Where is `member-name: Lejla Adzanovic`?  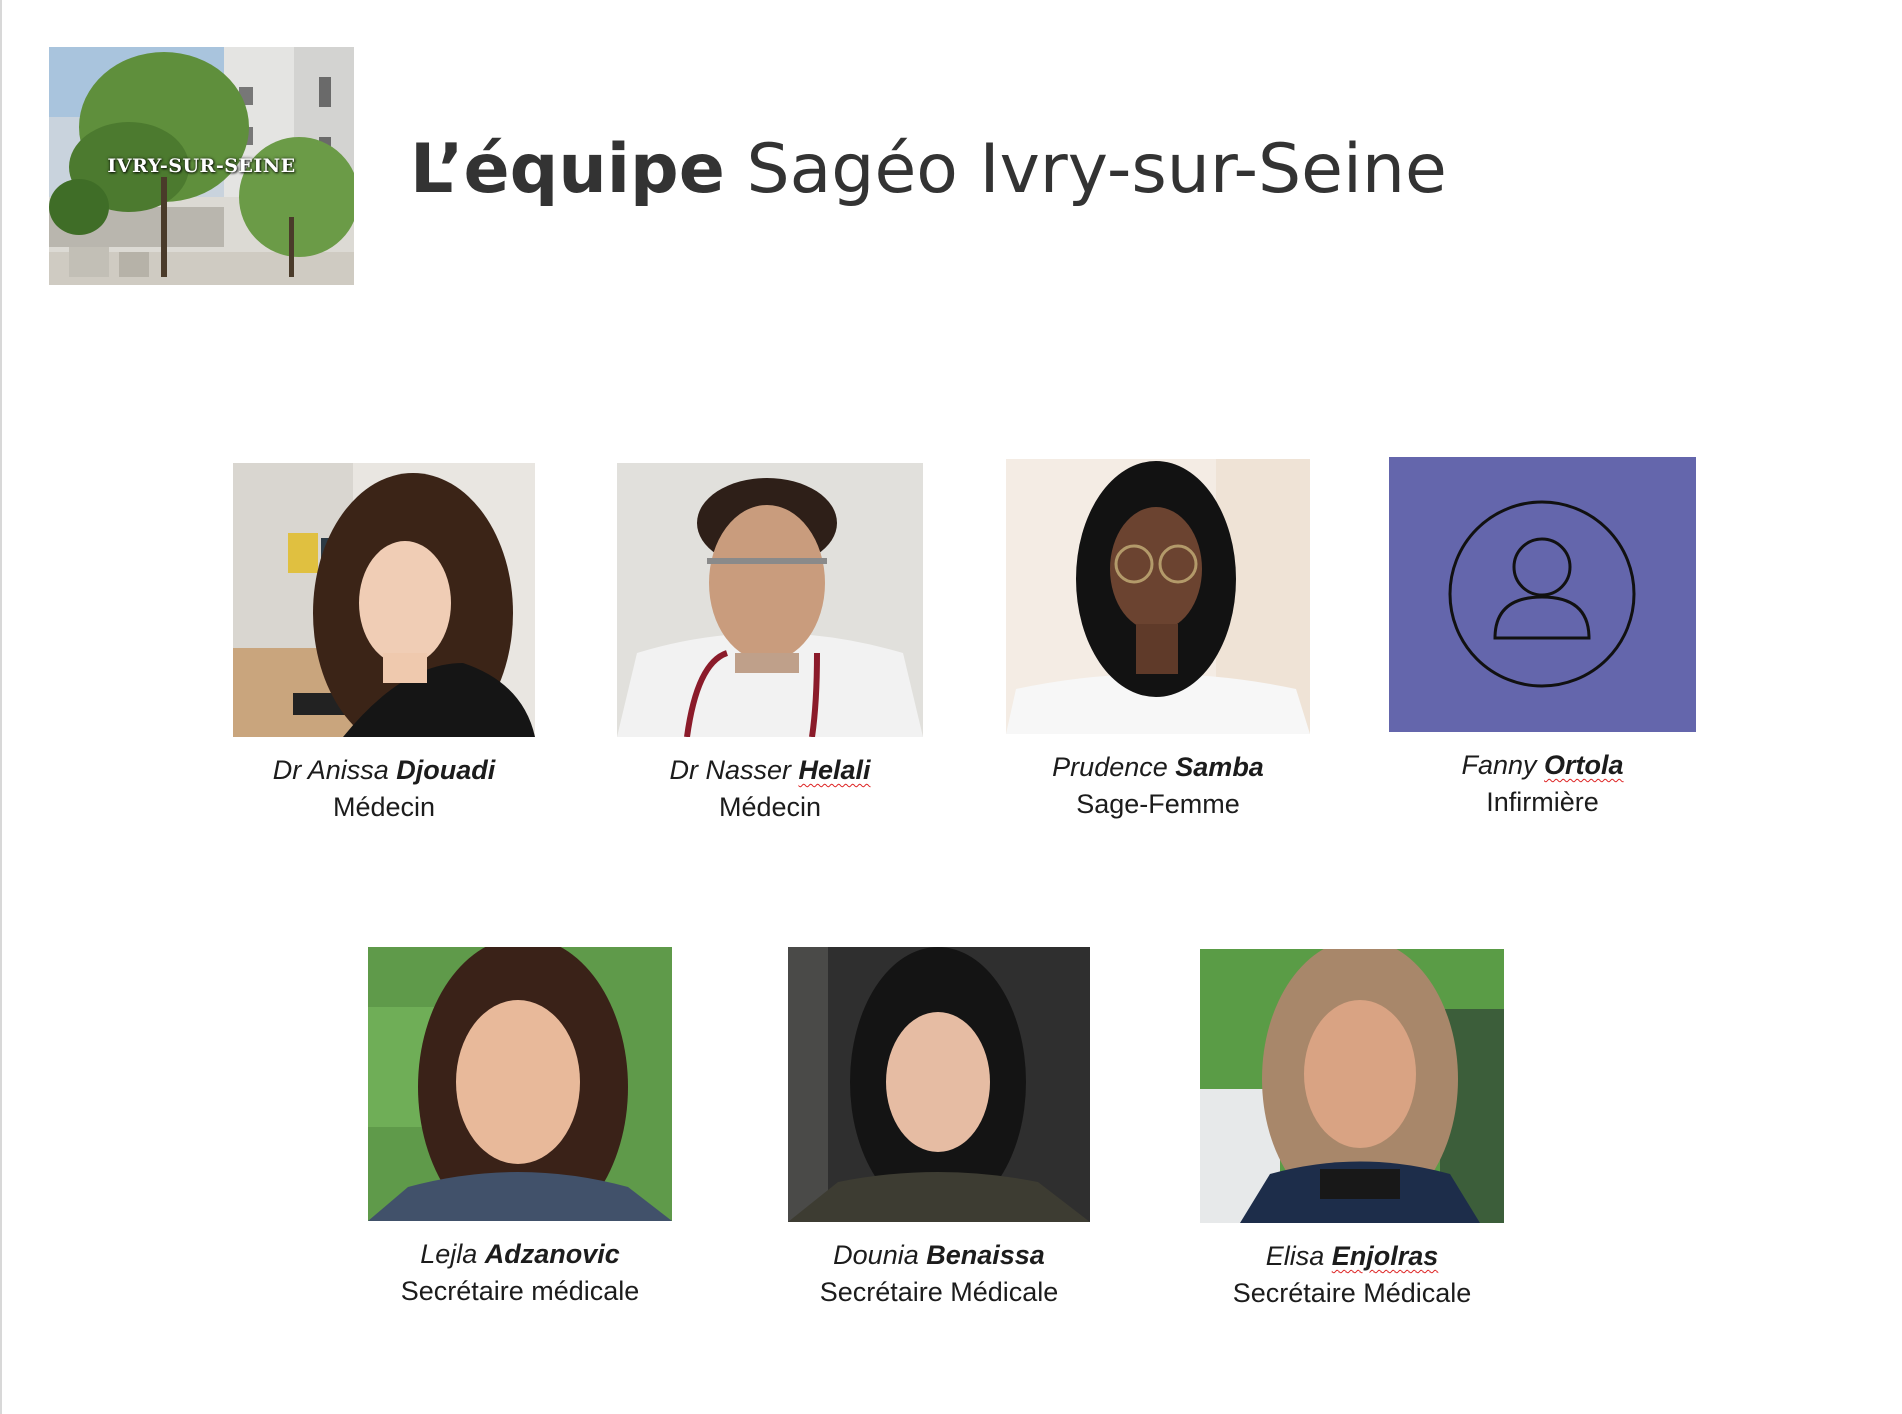 member-name: Lejla Adzanovic is located at coordinates (520, 1254).